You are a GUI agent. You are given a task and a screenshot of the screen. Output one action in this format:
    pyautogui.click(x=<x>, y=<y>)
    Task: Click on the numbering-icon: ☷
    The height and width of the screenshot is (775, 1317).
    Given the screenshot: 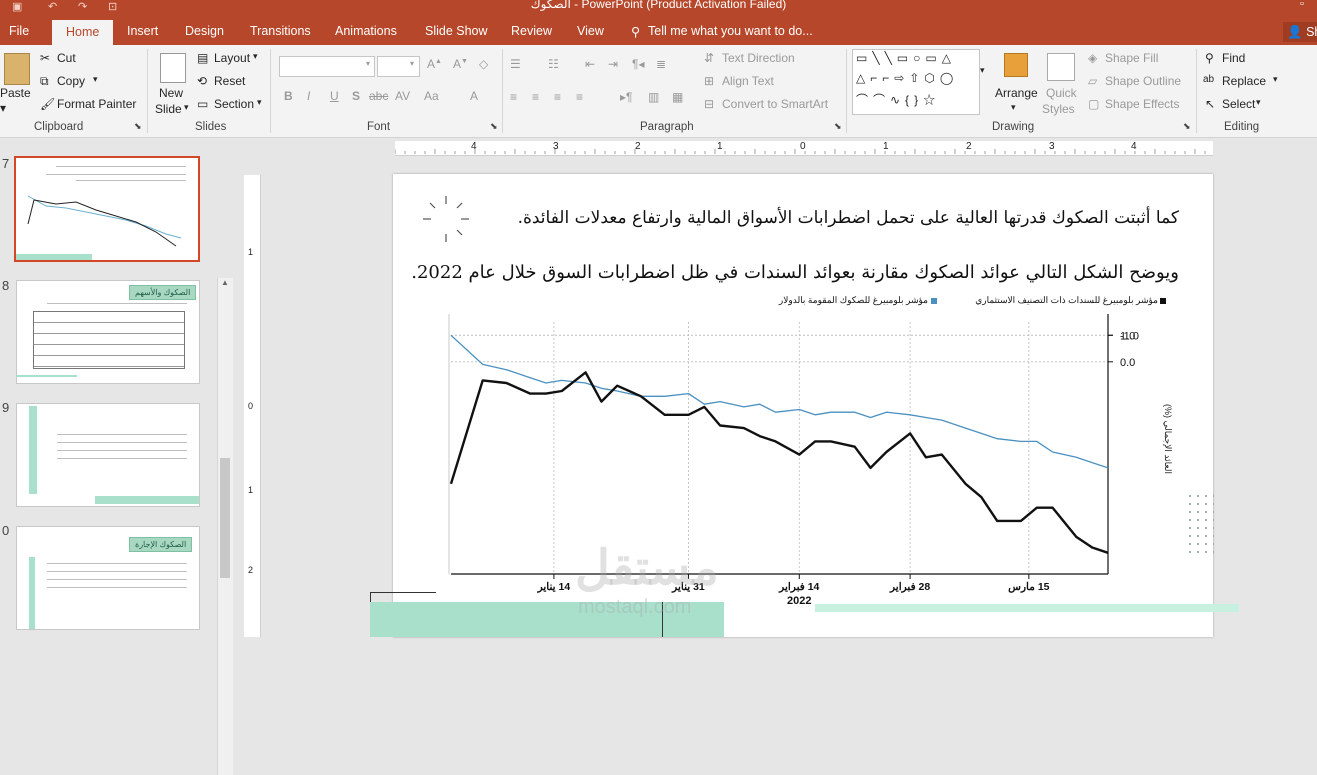 What is the action you would take?
    pyautogui.click(x=553, y=64)
    